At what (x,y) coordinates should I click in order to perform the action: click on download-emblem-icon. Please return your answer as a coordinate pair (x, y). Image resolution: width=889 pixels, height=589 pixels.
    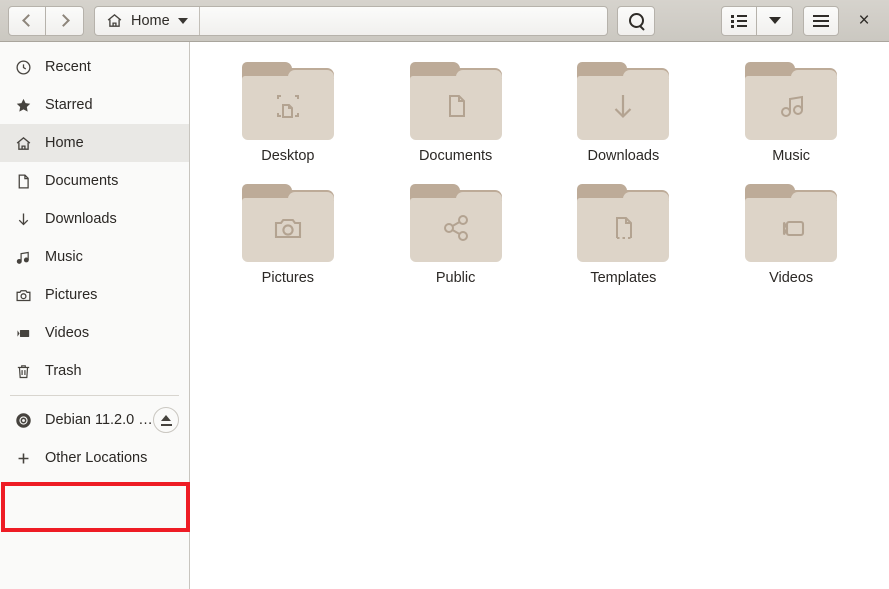
    Looking at the image, I should click on (623, 108).